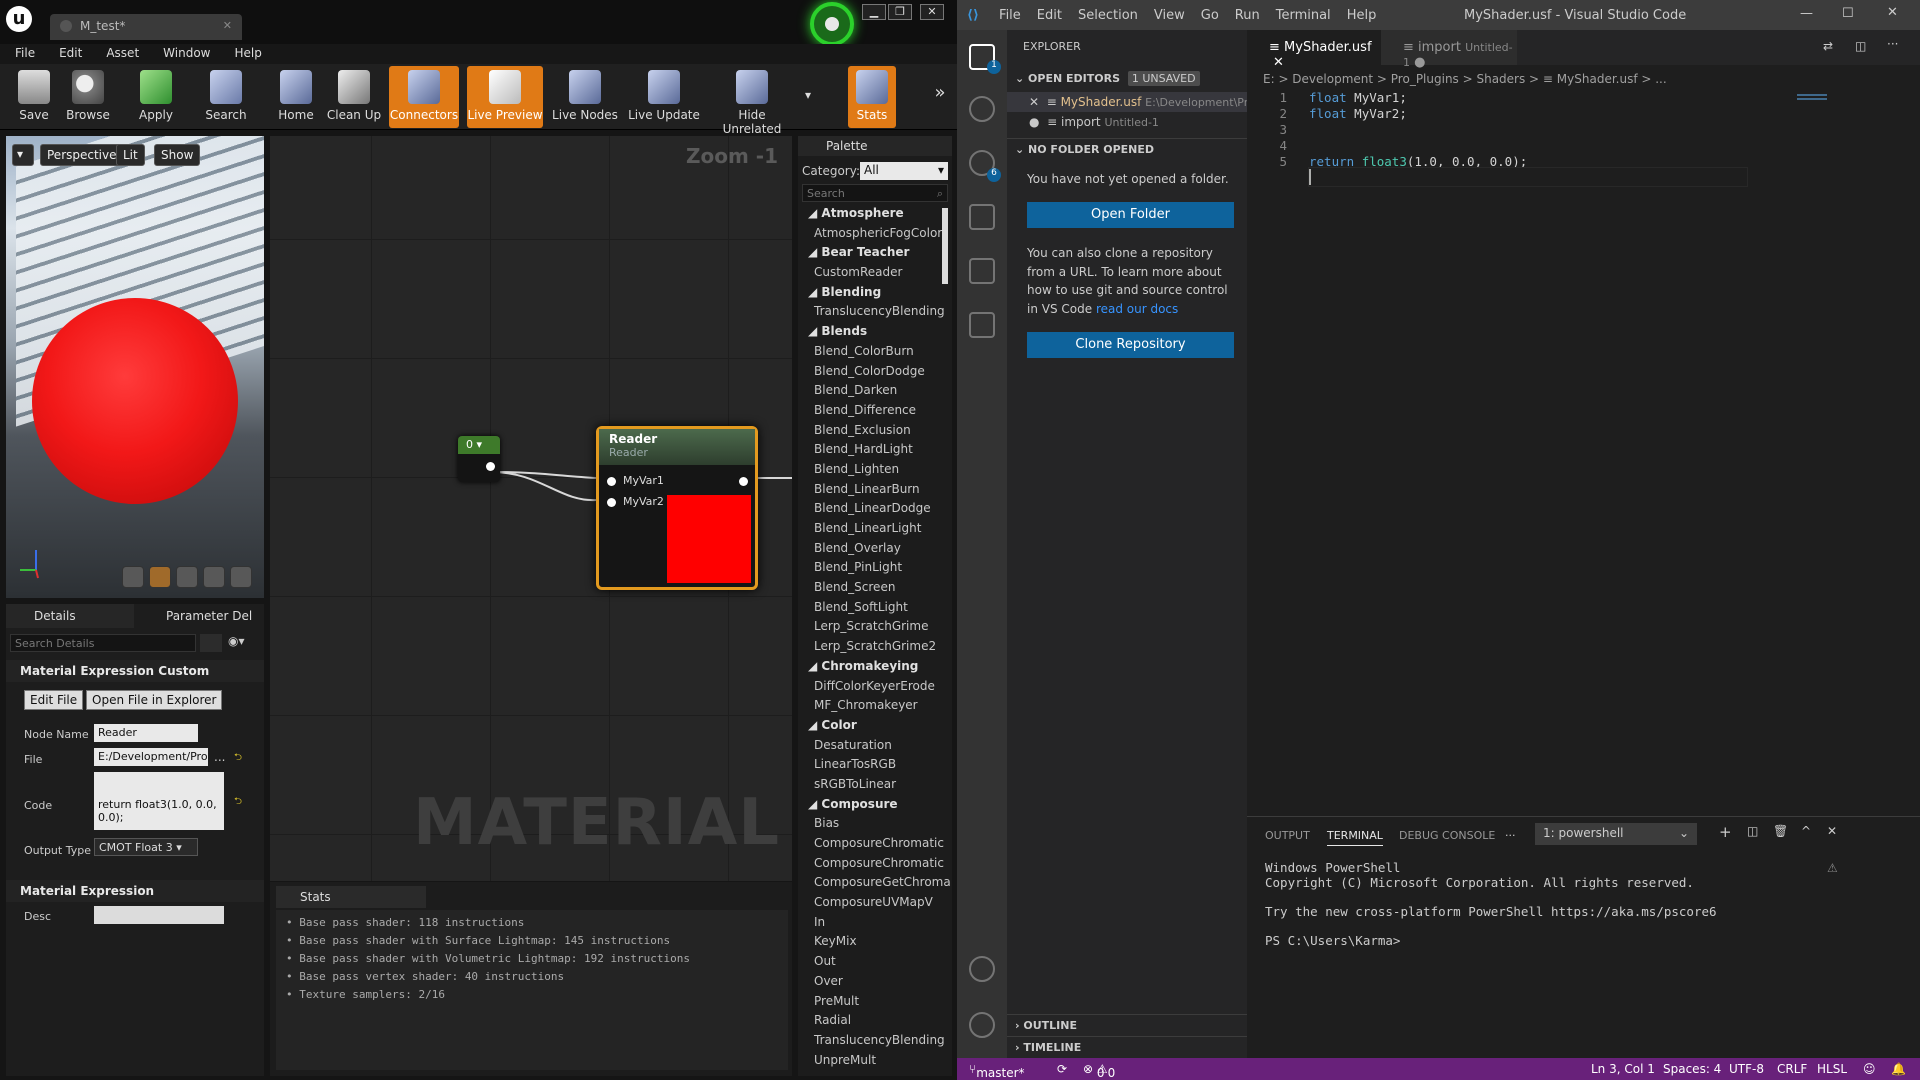 Image resolution: width=1920 pixels, height=1080 pixels. I want to click on toolbar-dropdown-icon: ▾, so click(808, 97).